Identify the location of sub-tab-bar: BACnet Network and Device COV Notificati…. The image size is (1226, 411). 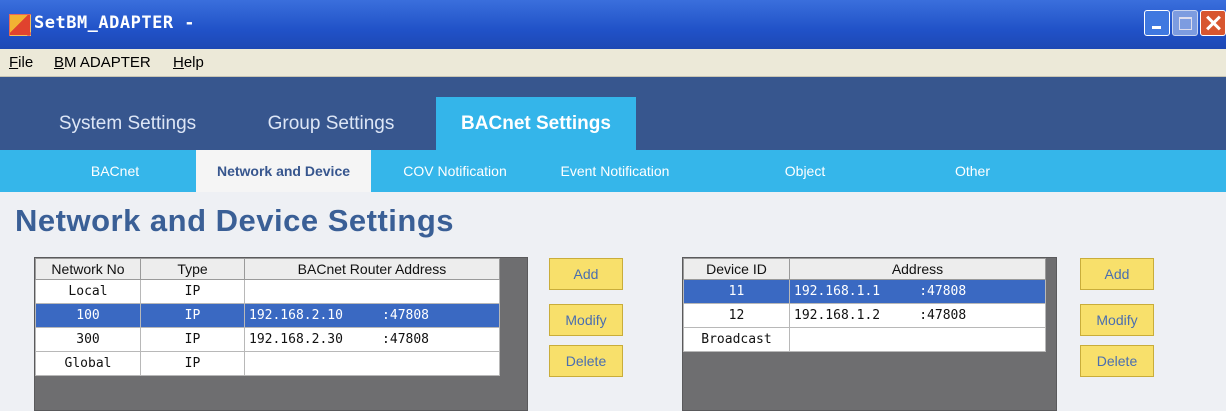
(613, 171).